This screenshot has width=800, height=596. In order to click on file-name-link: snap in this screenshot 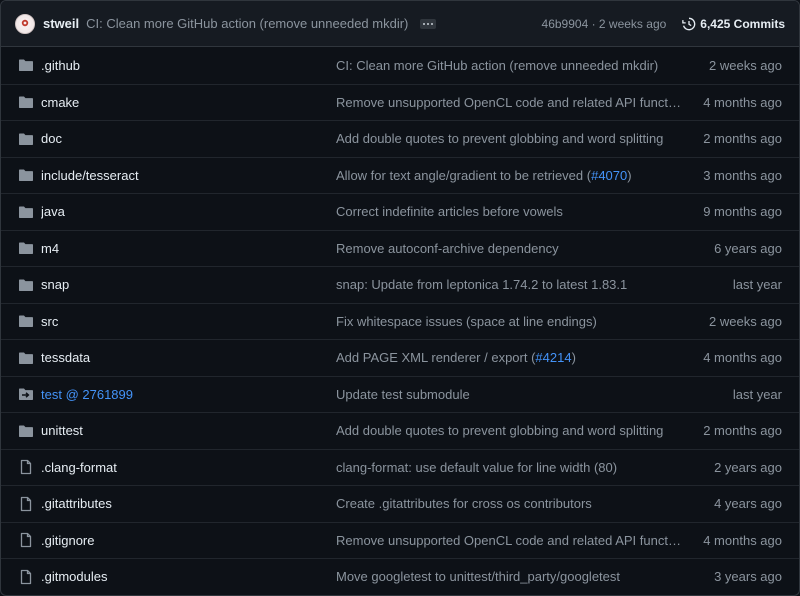, I will do `click(188, 284)`.